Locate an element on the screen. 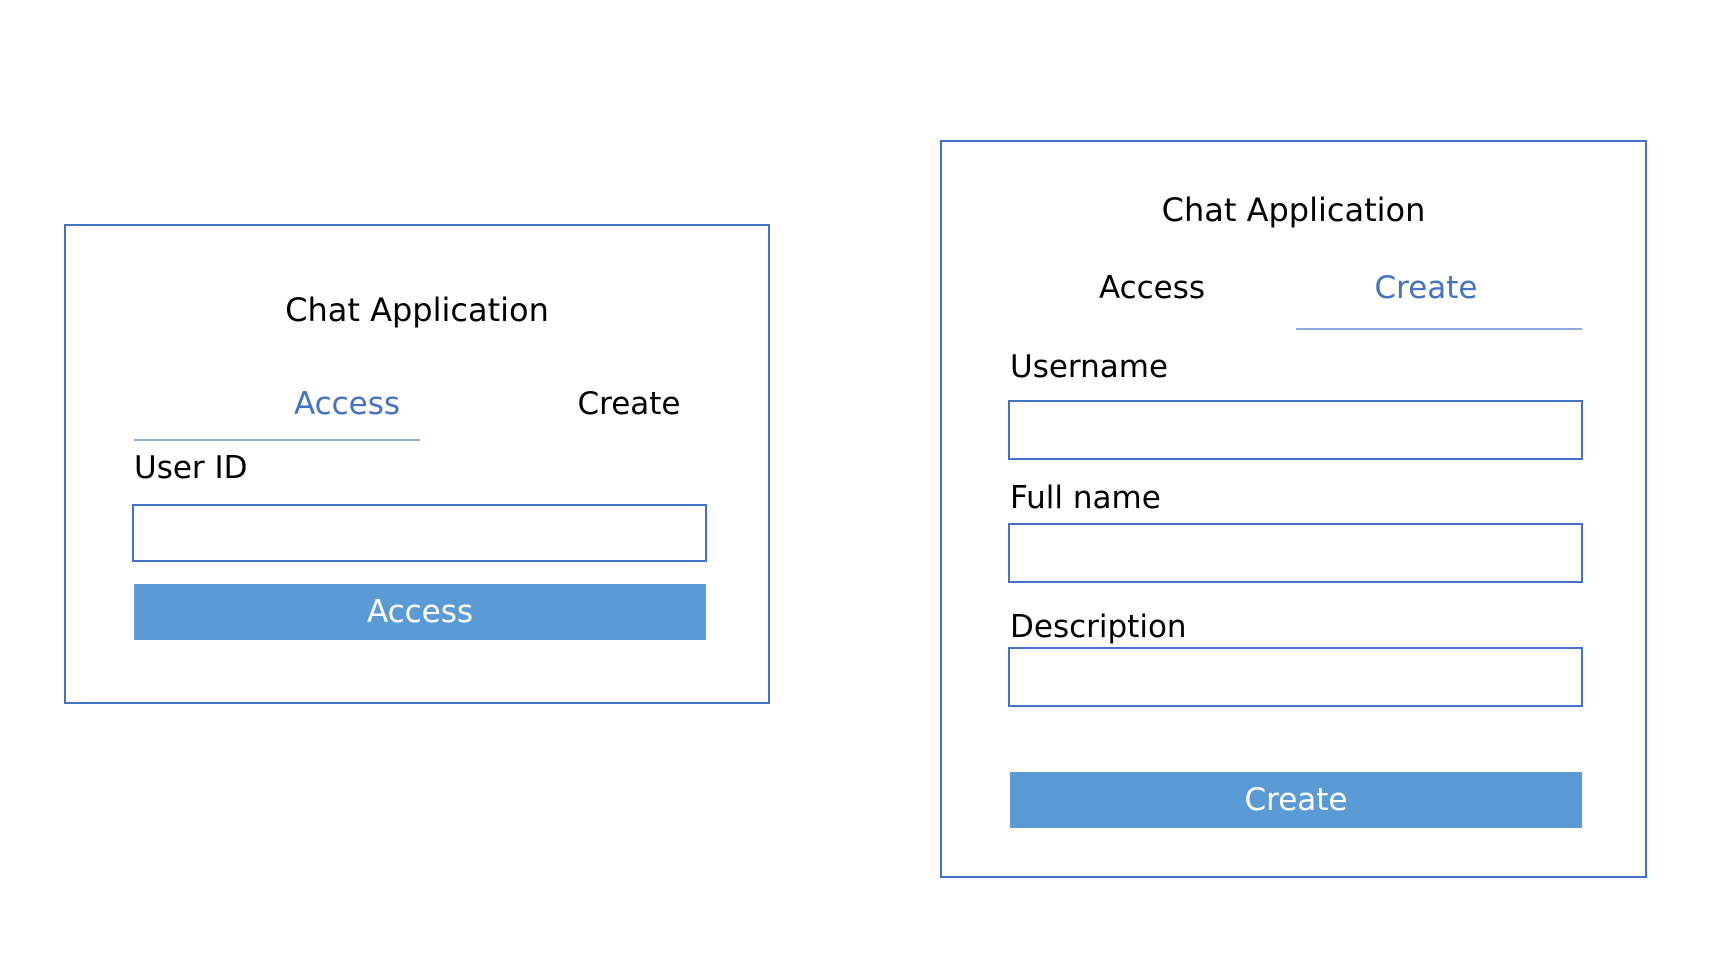  full-name-label: Full name is located at coordinates (1085, 498).